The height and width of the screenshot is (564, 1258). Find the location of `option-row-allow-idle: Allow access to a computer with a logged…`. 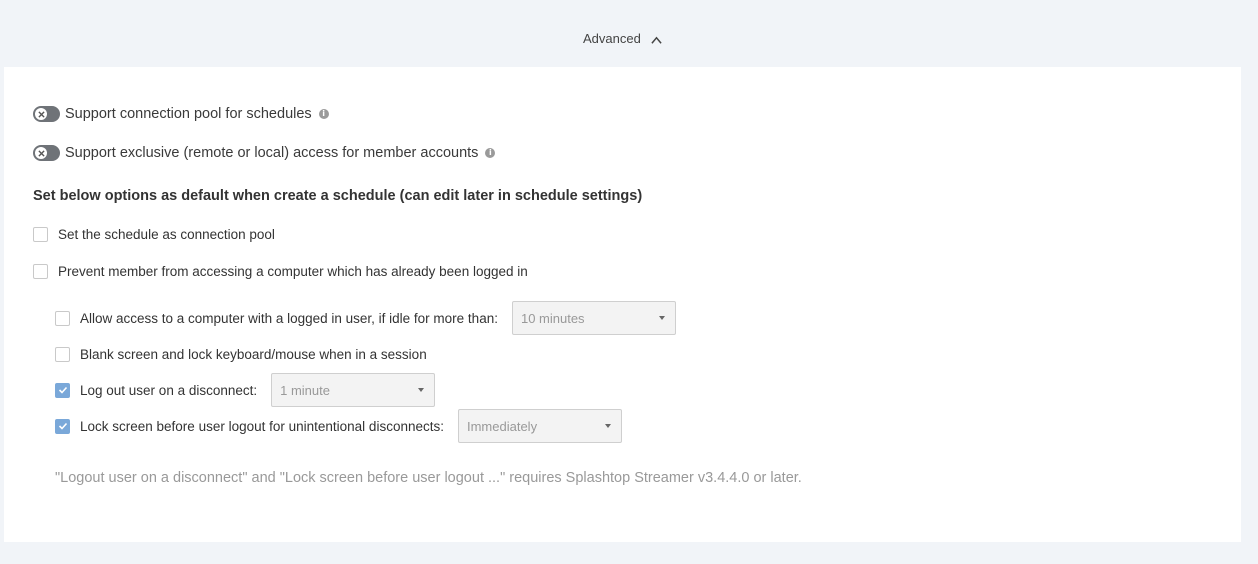

option-row-allow-idle: Allow access to a computer with a logged… is located at coordinates (365, 318).